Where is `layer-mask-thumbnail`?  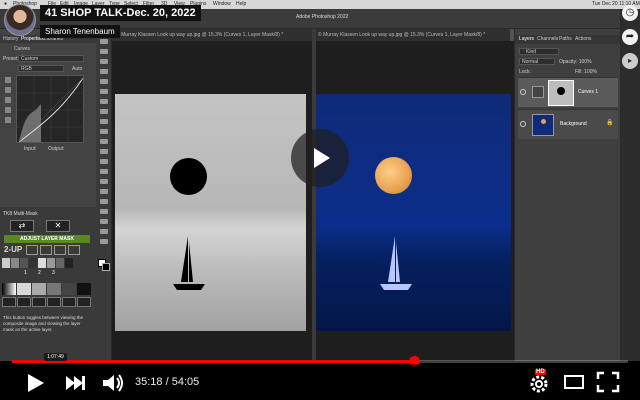
layer-mask-thumbnail is located at coordinates (561, 93).